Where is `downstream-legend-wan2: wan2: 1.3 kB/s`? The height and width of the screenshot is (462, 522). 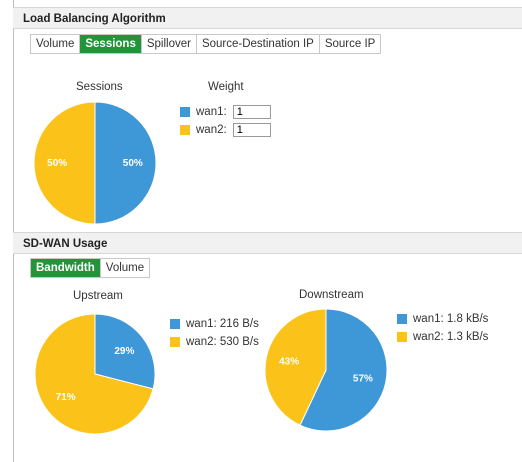 downstream-legend-wan2: wan2: 1.3 kB/s is located at coordinates (442, 337).